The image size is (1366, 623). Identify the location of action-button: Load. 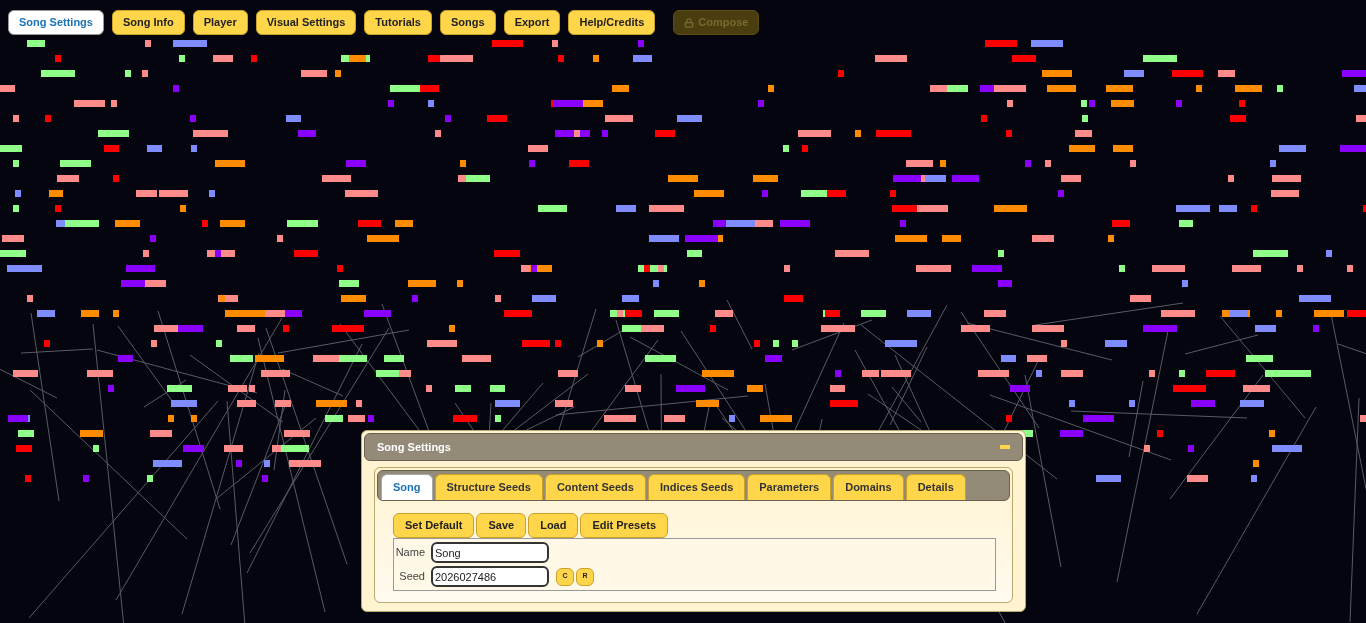
(553, 525).